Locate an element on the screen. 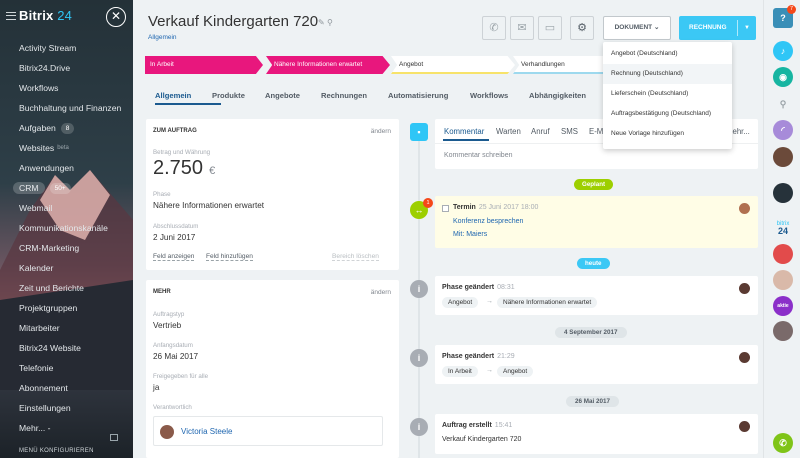 The height and width of the screenshot is (458, 800). stage-in-progress: In Arbeit is located at coordinates (204, 65).